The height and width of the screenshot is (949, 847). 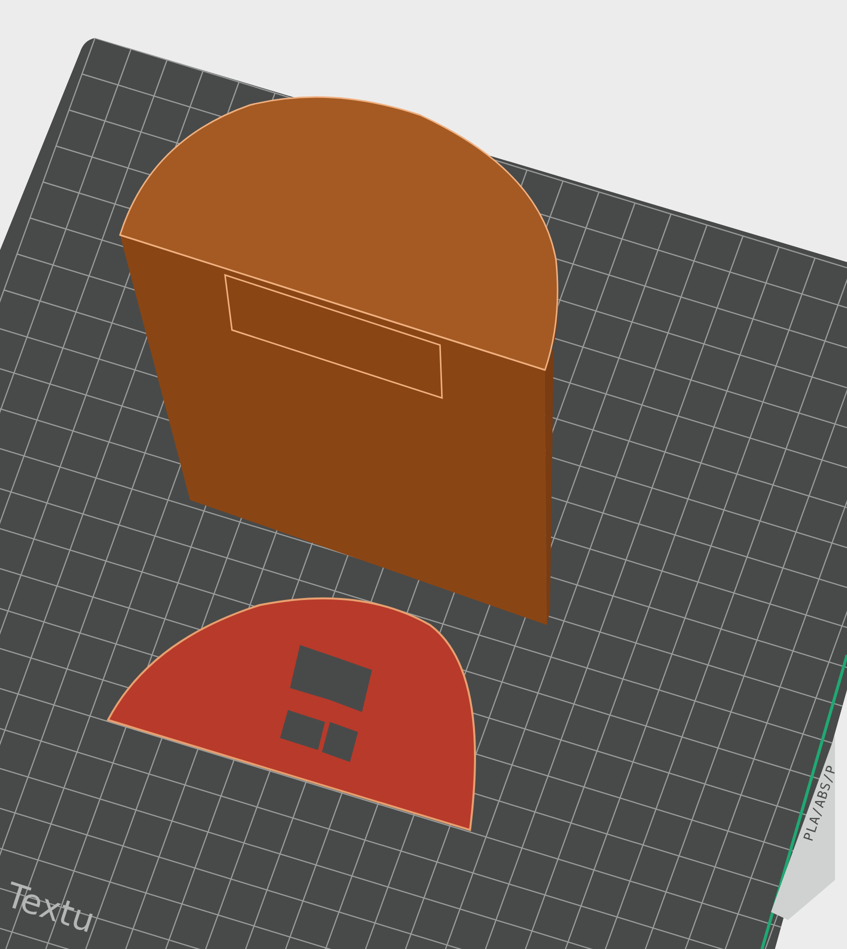 What do you see at coordinates (50, 909) in the screenshot?
I see `bed-texture-label: Textu` at bounding box center [50, 909].